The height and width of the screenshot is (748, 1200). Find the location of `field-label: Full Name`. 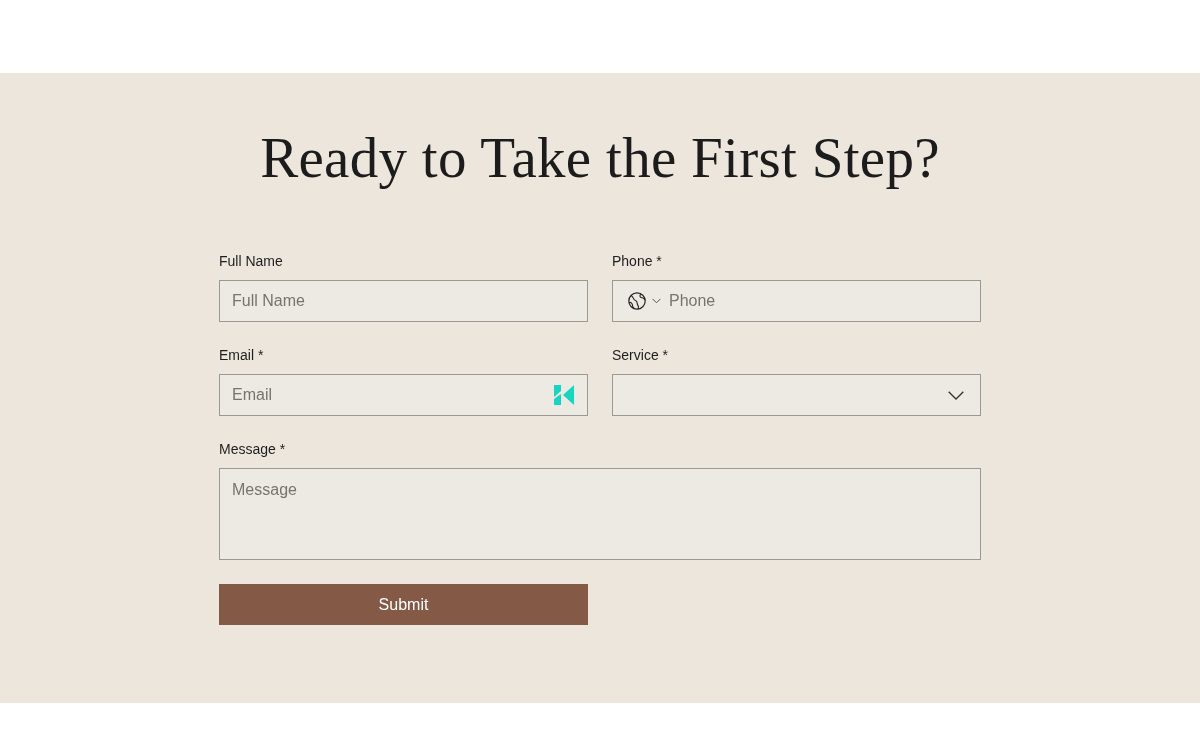

field-label: Full Name is located at coordinates (251, 261).